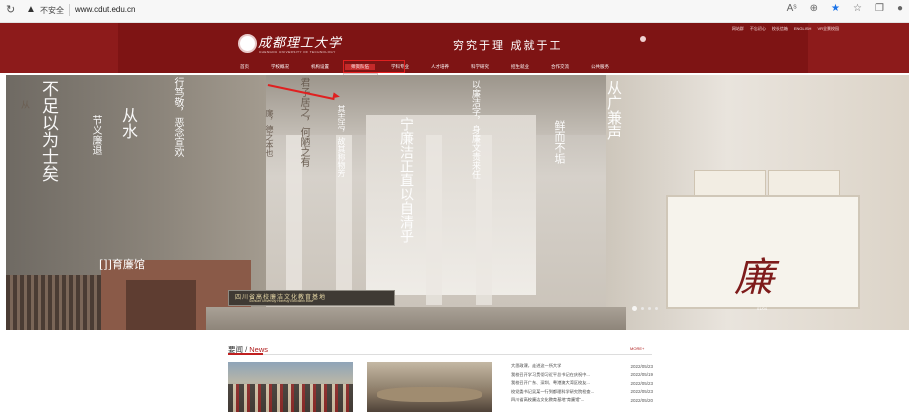  I want to click on nav-item-home: 首页, so click(244, 67).